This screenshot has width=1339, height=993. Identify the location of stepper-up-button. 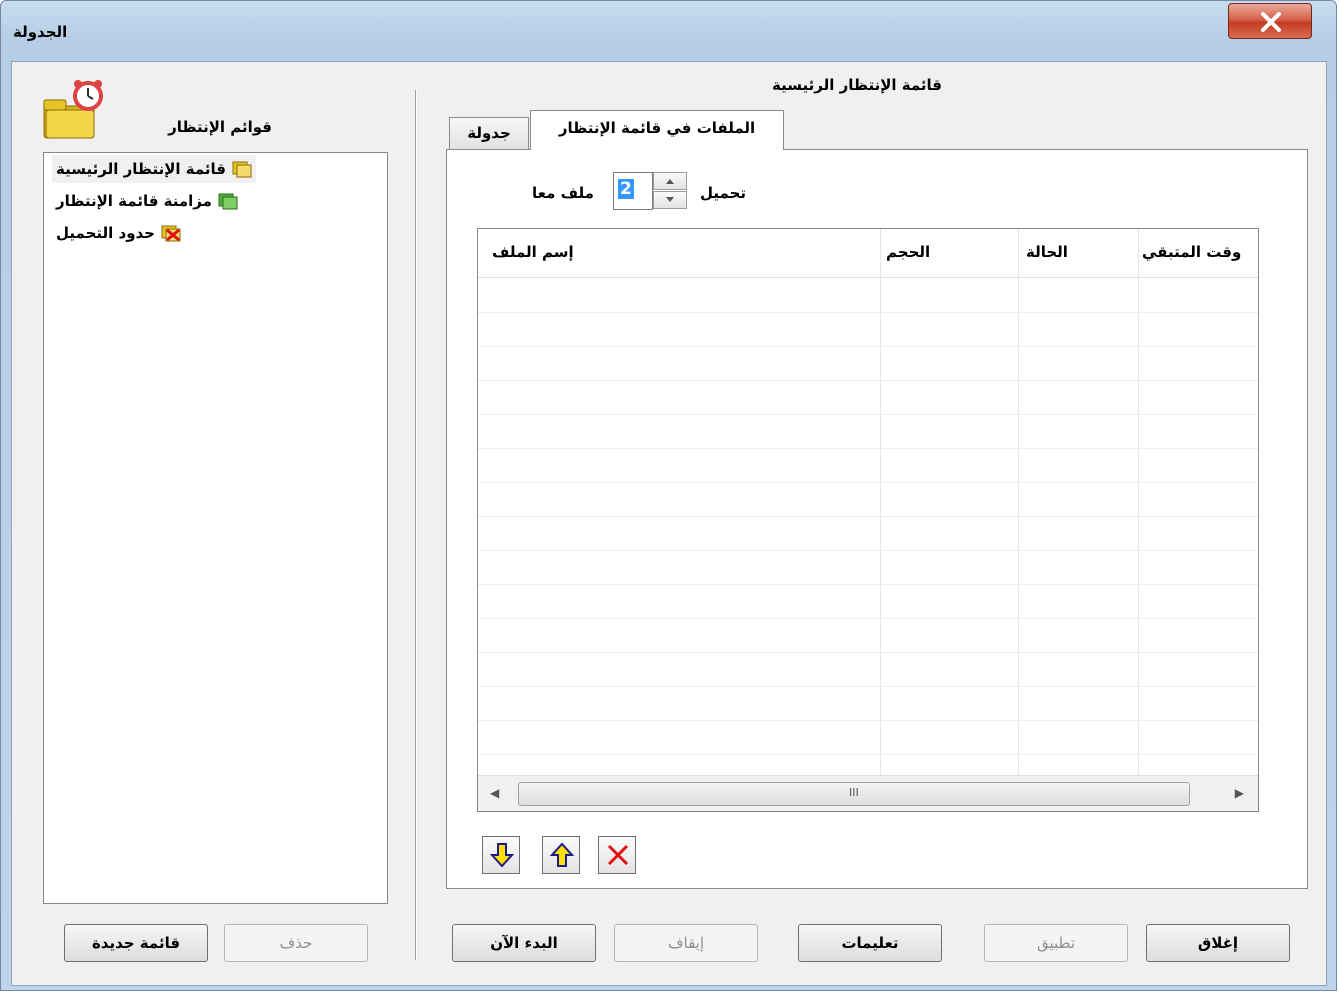
(670, 181).